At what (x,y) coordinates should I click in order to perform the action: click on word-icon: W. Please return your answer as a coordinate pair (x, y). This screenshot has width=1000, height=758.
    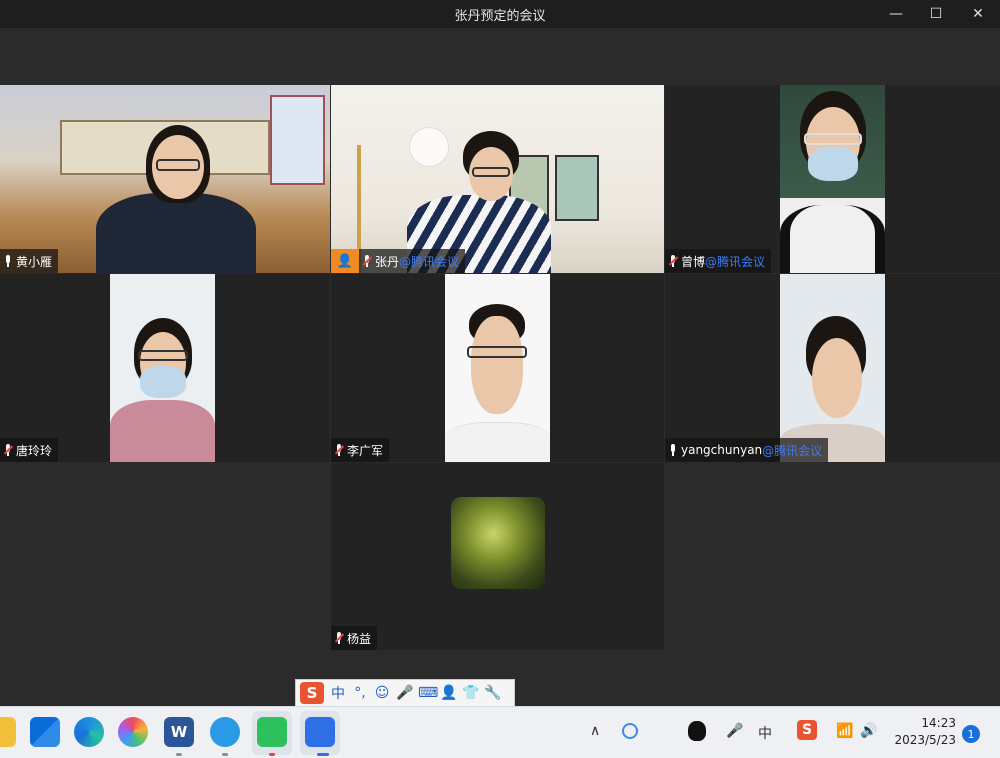
    Looking at the image, I should click on (179, 732).